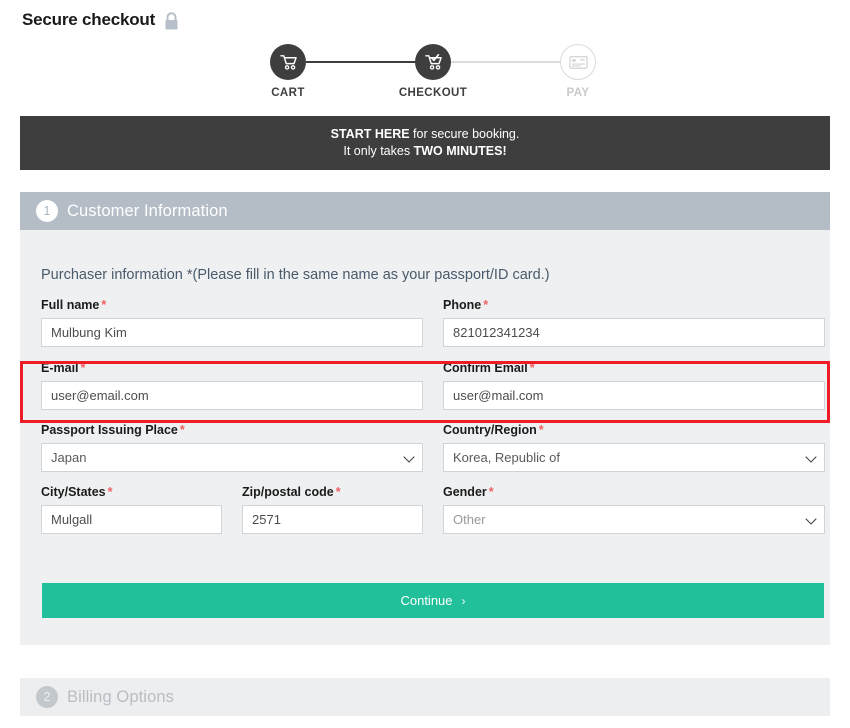 The width and height of the screenshot is (850, 728). Describe the element at coordinates (485, 368) in the screenshot. I see `label-confirm-email-text: Confirm Email` at that location.